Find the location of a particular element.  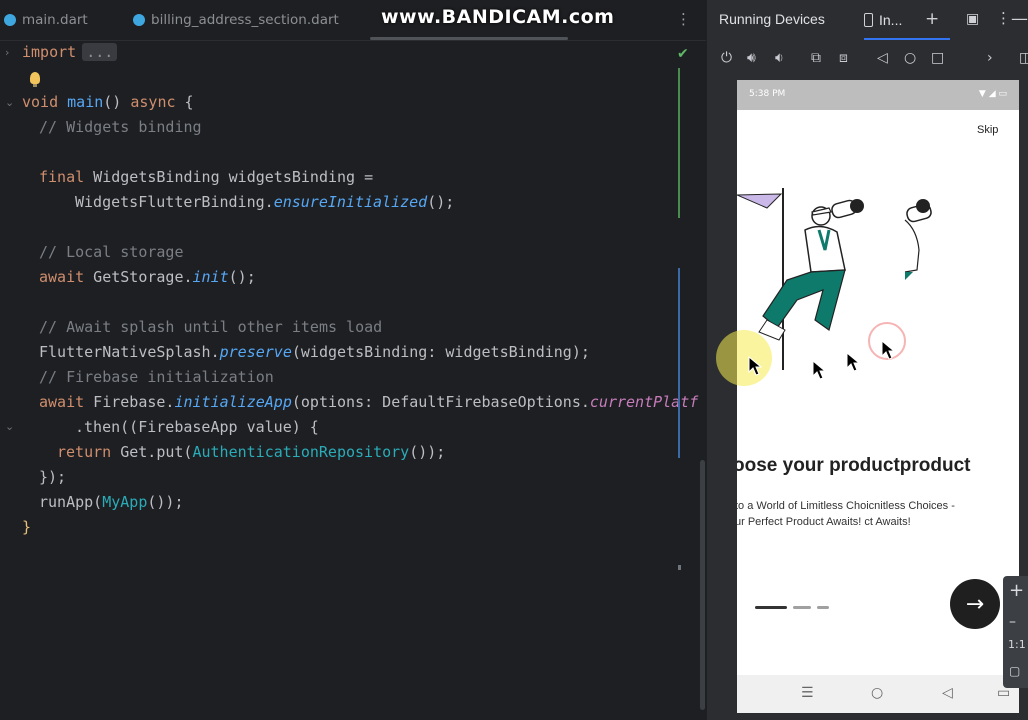

next-button: → is located at coordinates (975, 604).